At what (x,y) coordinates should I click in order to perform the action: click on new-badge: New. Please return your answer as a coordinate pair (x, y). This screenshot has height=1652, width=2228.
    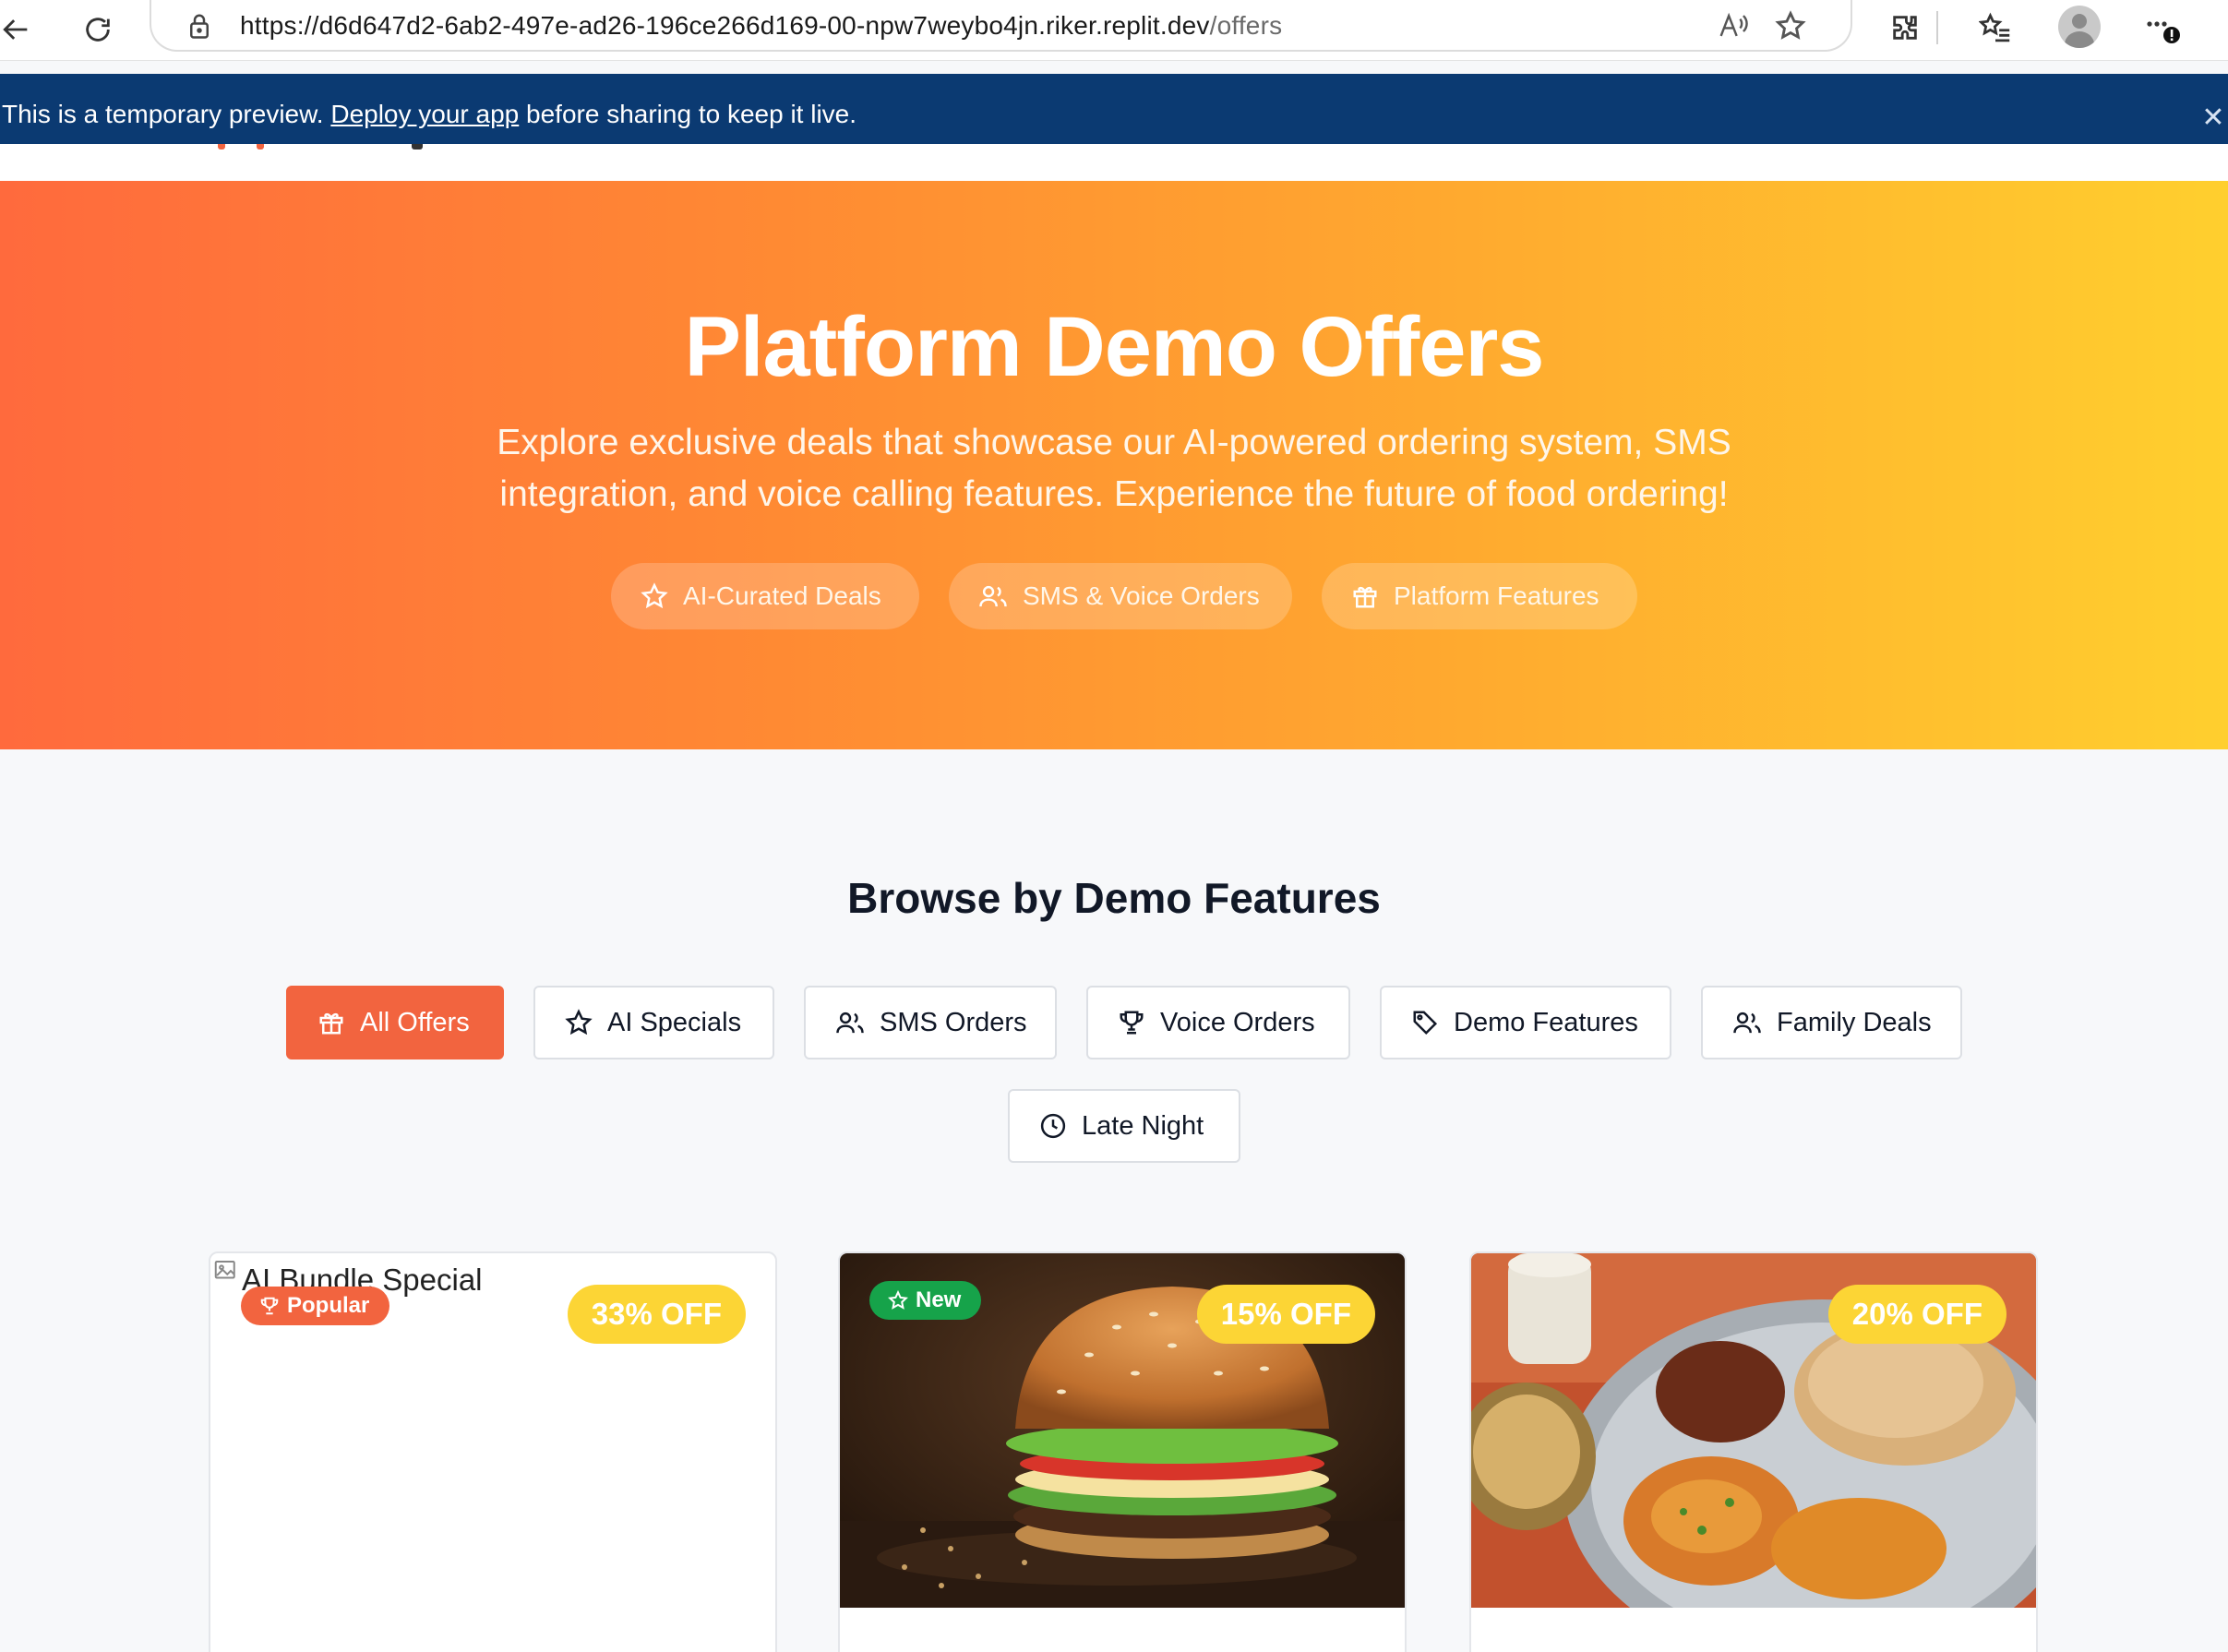
    Looking at the image, I should click on (926, 1301).